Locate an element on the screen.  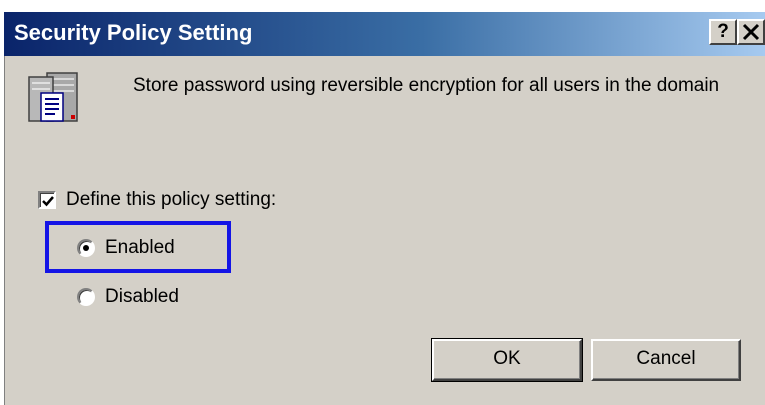
help-button: ? is located at coordinates (723, 32).